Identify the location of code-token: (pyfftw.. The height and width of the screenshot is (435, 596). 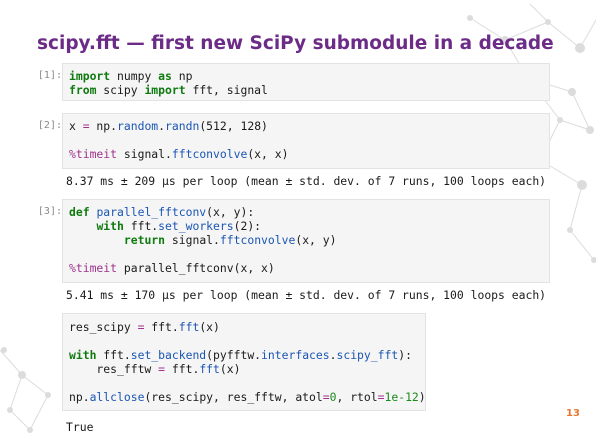
(234, 355).